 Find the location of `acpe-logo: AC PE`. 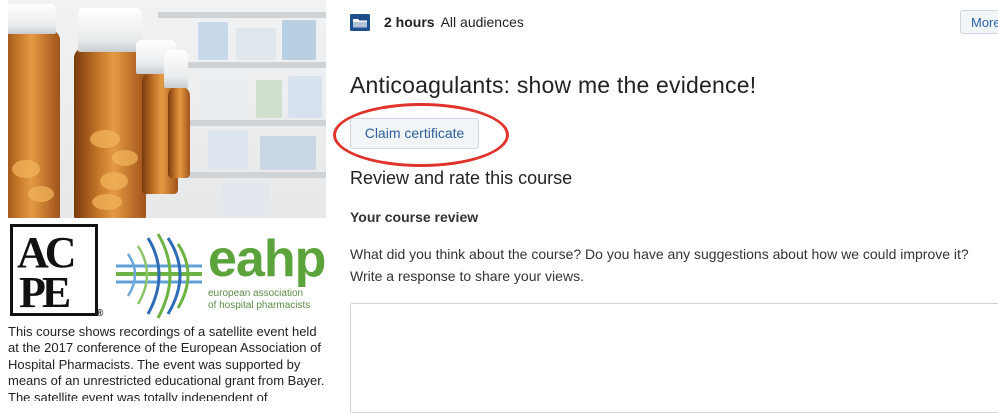

acpe-logo: AC PE is located at coordinates (54, 270).